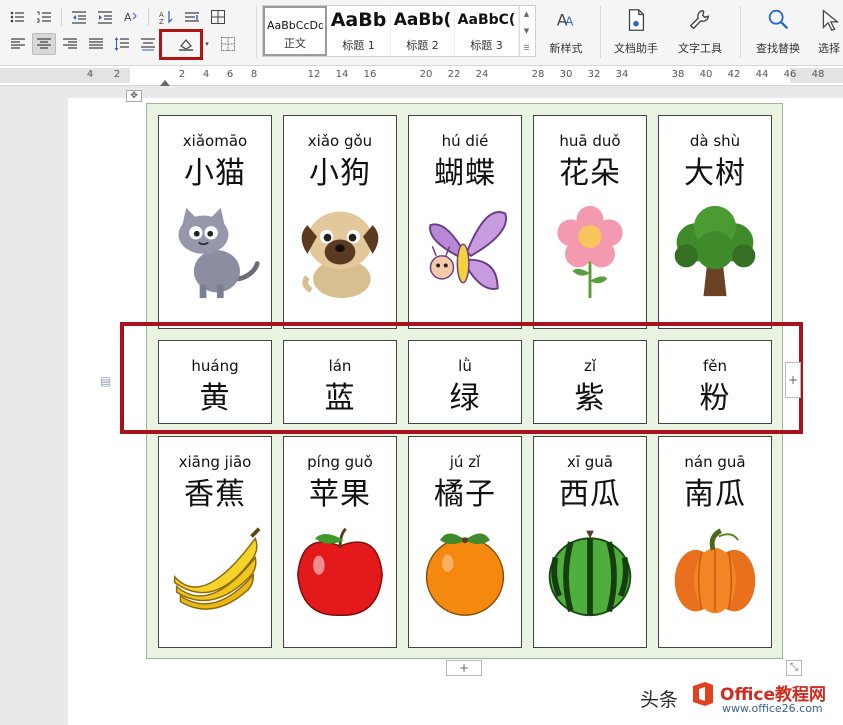 The image size is (843, 725). Describe the element at coordinates (423, 31) in the screenshot. I see `style-heading-2: AaBb( 标题 2` at that location.